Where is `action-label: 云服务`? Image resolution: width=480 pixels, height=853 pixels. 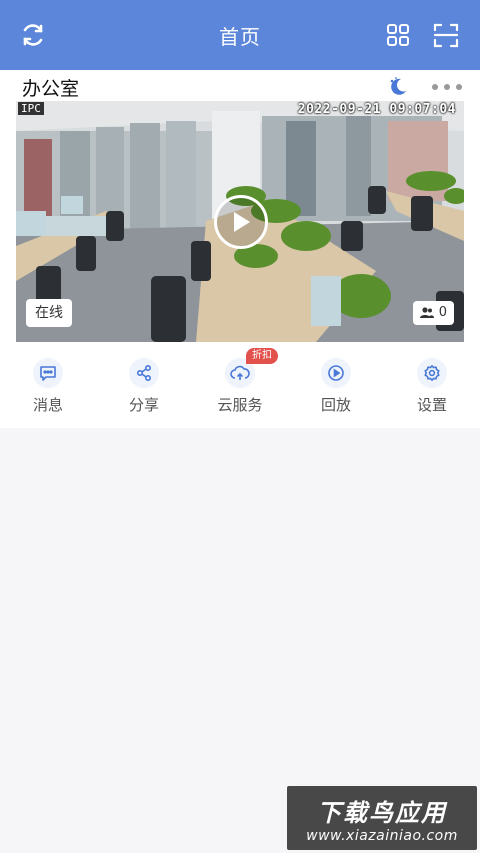
action-label: 云服务 is located at coordinates (240, 405).